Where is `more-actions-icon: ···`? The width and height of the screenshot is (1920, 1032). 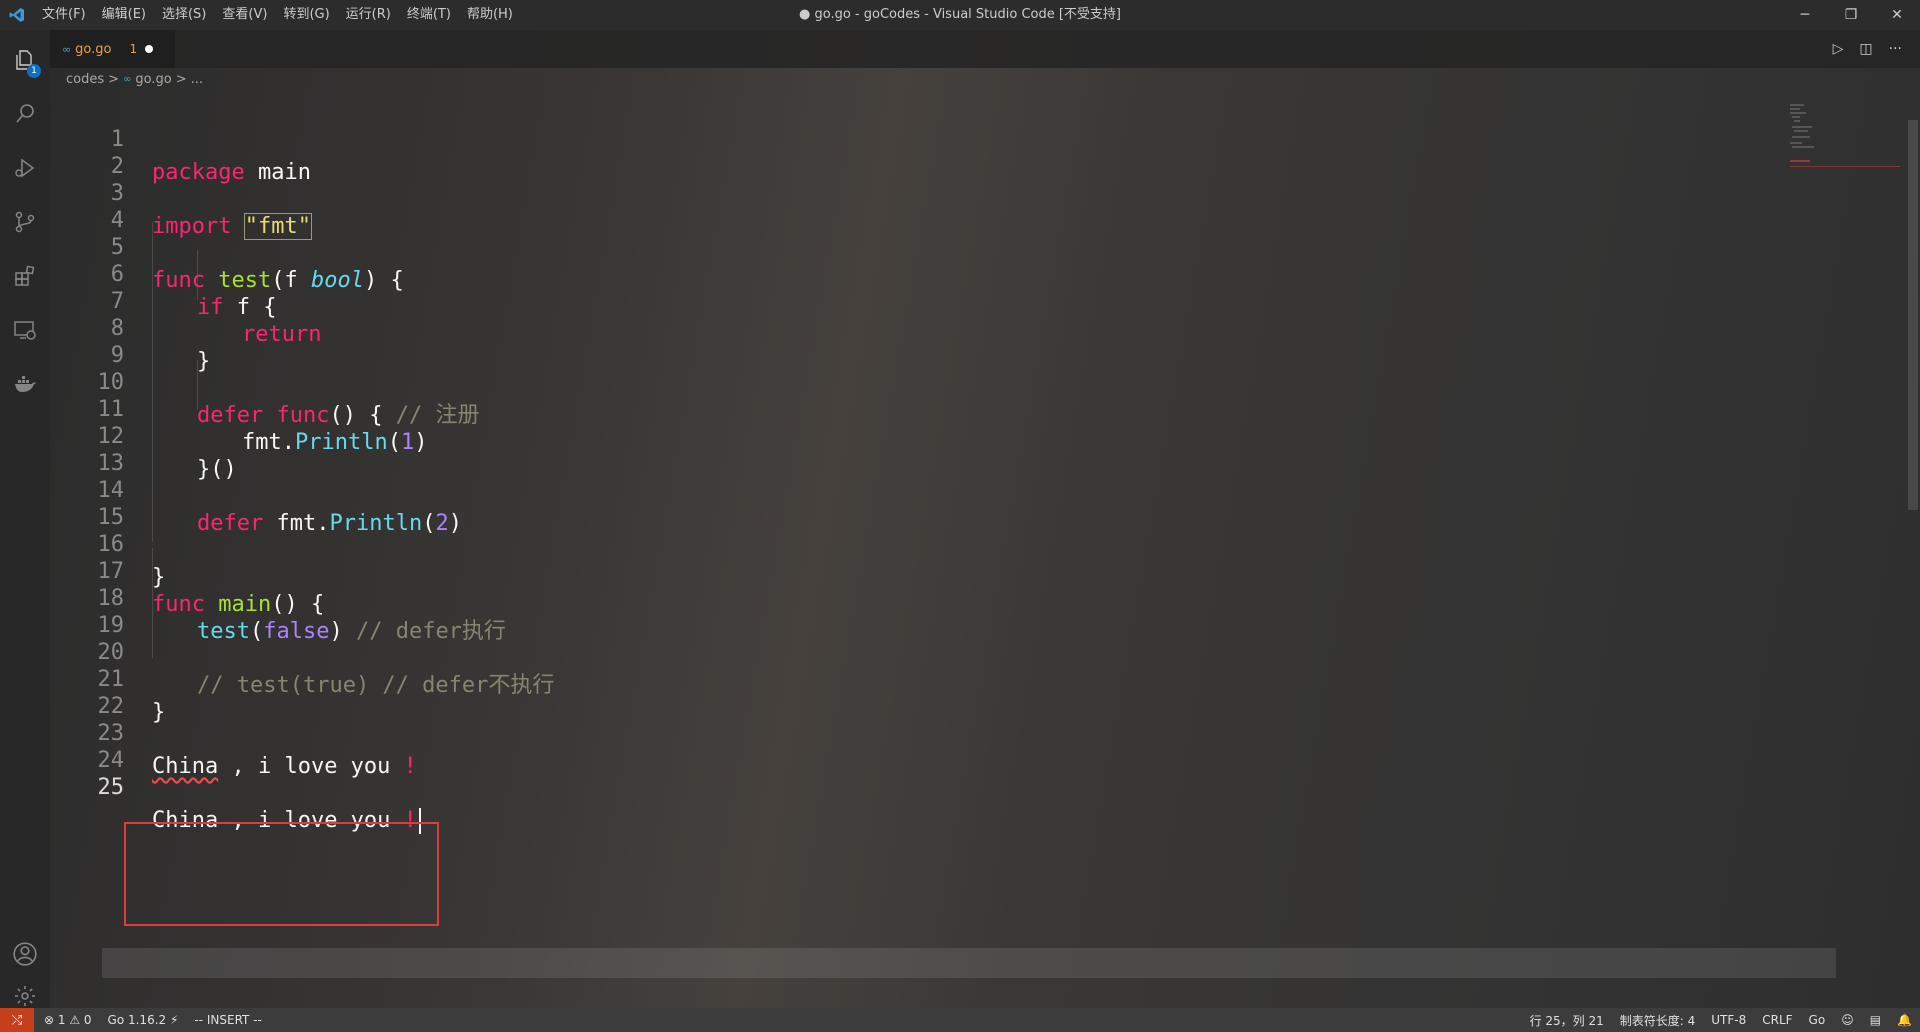
more-actions-icon: ··· is located at coordinates (1895, 49).